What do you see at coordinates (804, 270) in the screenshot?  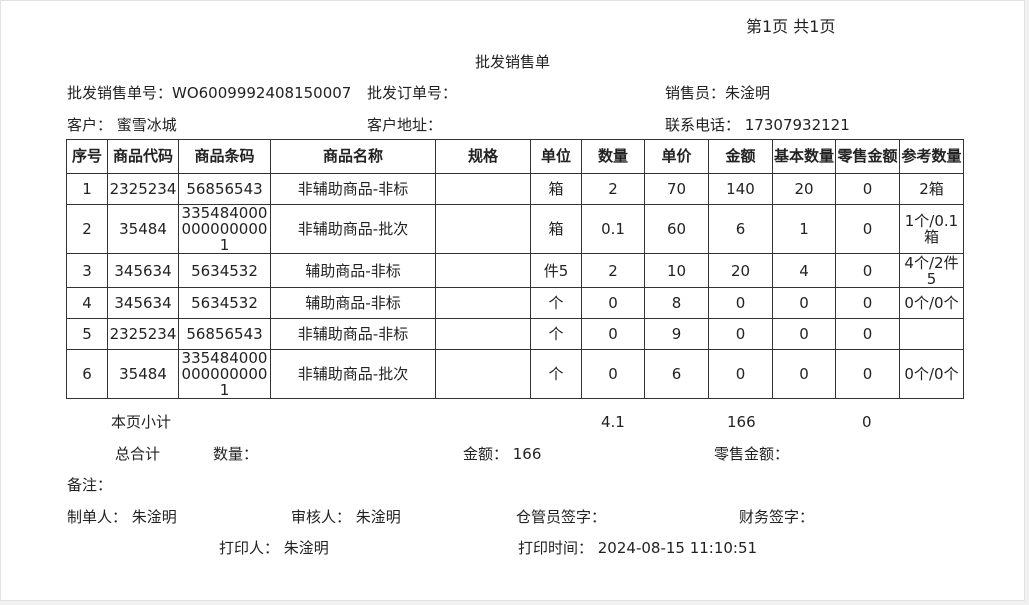 I see `cell-base-qty: 4` at bounding box center [804, 270].